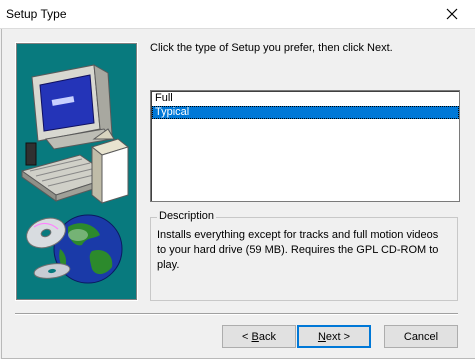  Describe the element at coordinates (247, 336) in the screenshot. I see `back-button-prefix: <` at that location.